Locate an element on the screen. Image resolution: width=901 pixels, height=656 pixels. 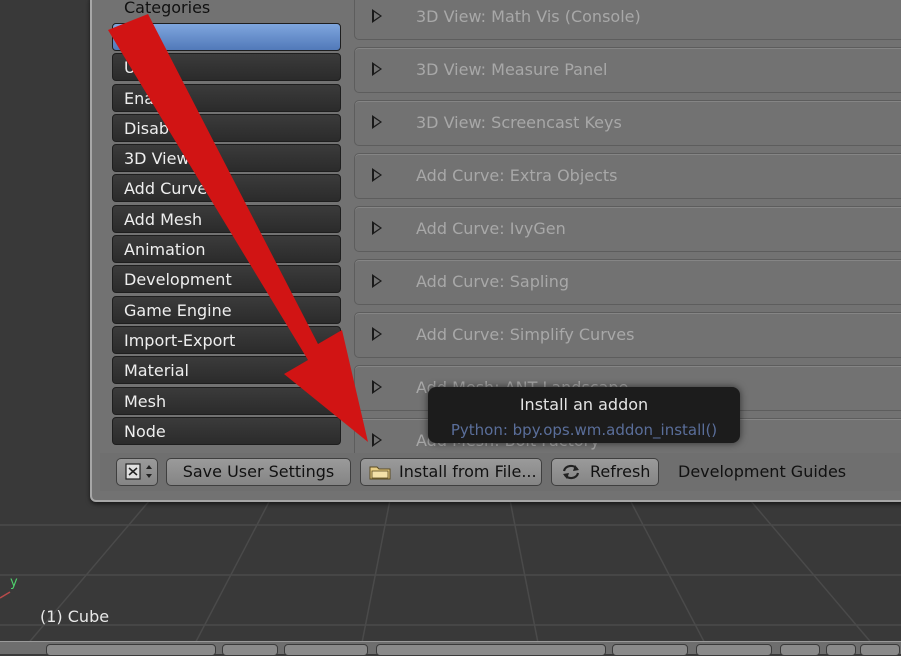
layer-buttons is located at coordinates (650, 650).